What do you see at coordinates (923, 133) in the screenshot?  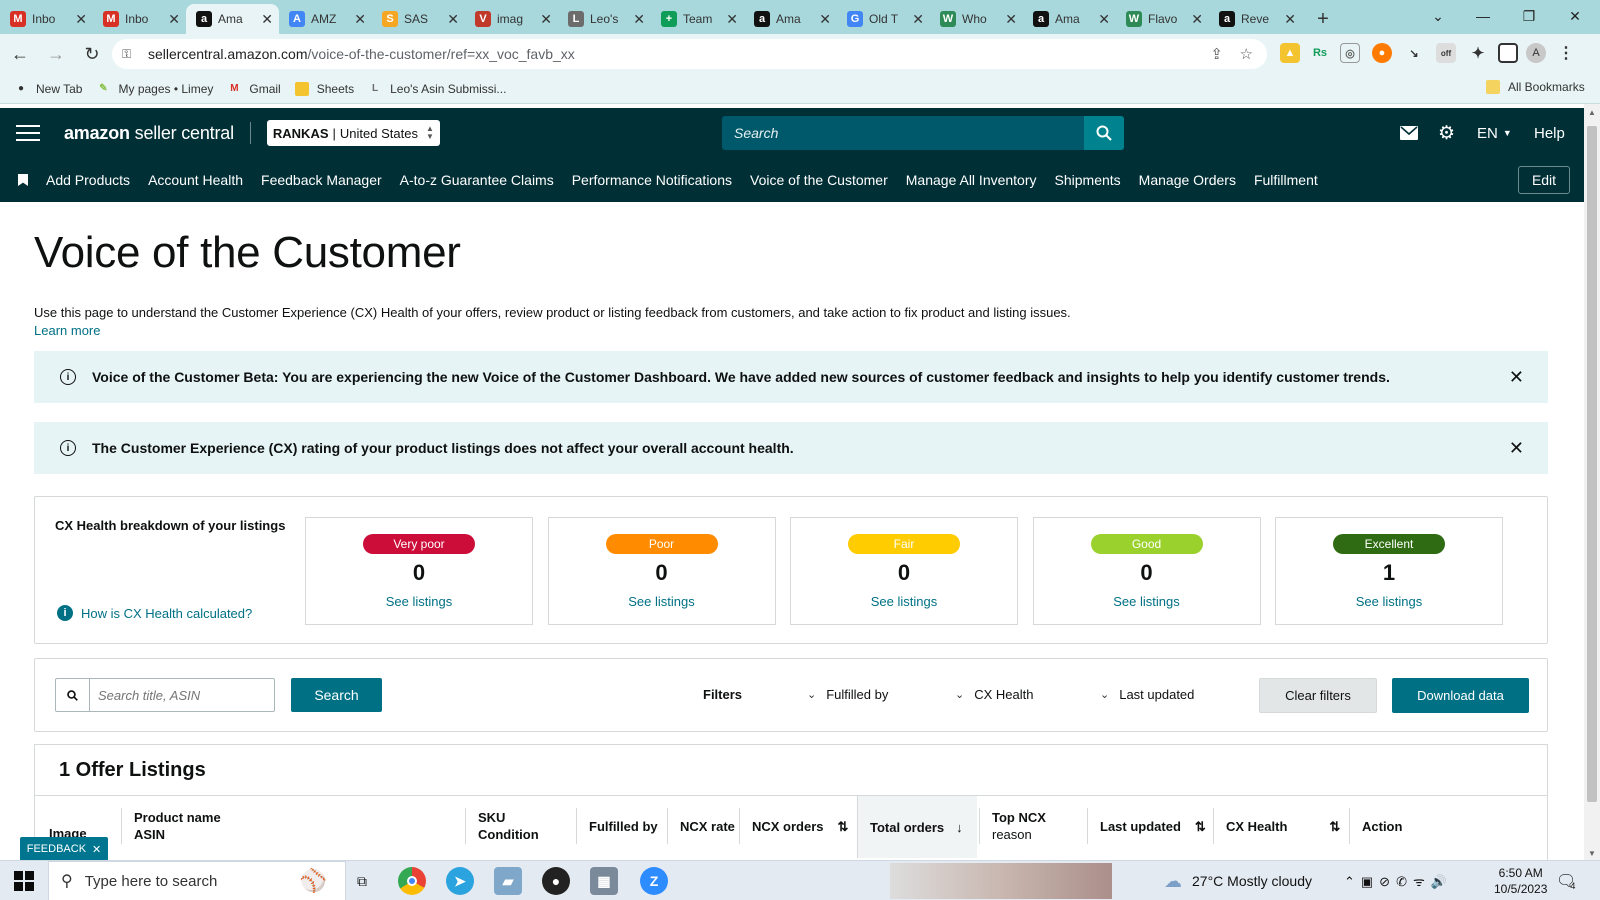 I see `seller-search-box: Search` at bounding box center [923, 133].